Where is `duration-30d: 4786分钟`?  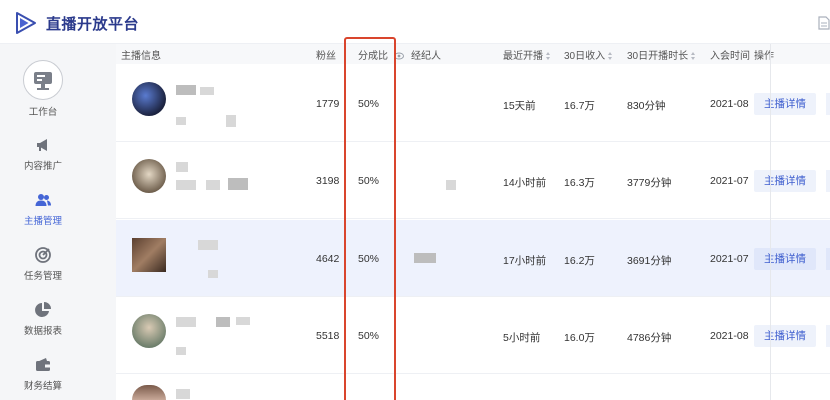 duration-30d: 4786分钟 is located at coordinates (649, 338).